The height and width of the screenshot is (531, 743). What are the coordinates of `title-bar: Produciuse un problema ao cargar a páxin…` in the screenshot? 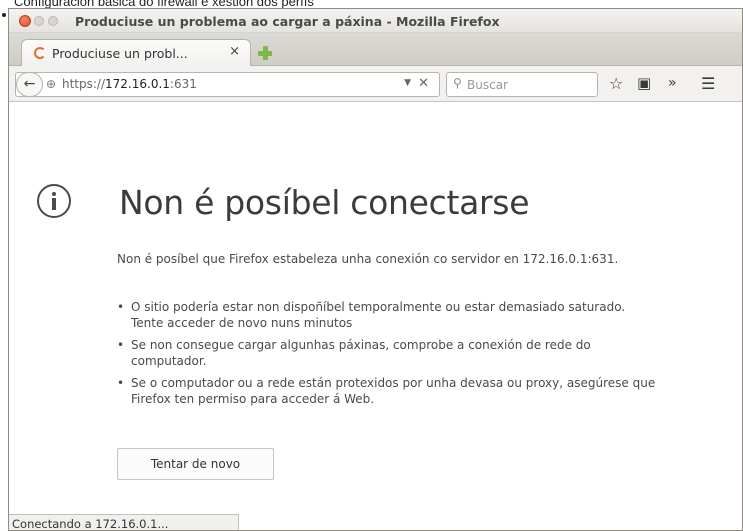 It's located at (375, 21).